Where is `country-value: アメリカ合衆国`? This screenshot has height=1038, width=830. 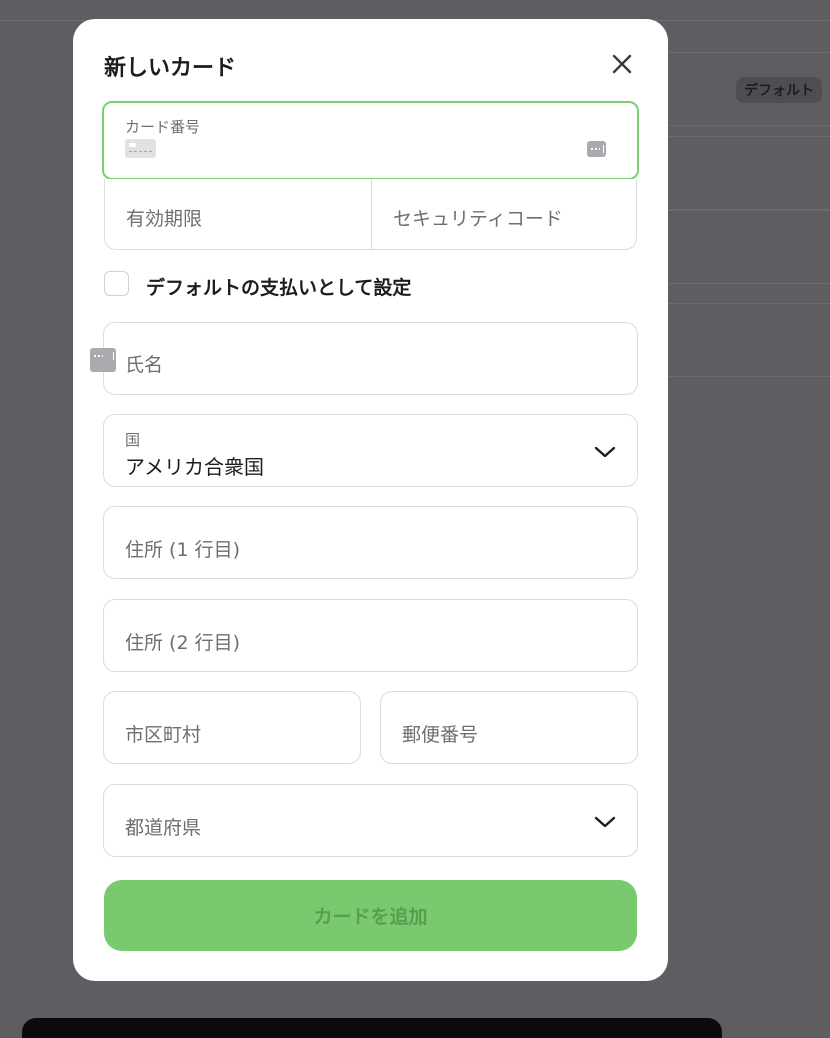 country-value: アメリカ合衆国 is located at coordinates (194, 467).